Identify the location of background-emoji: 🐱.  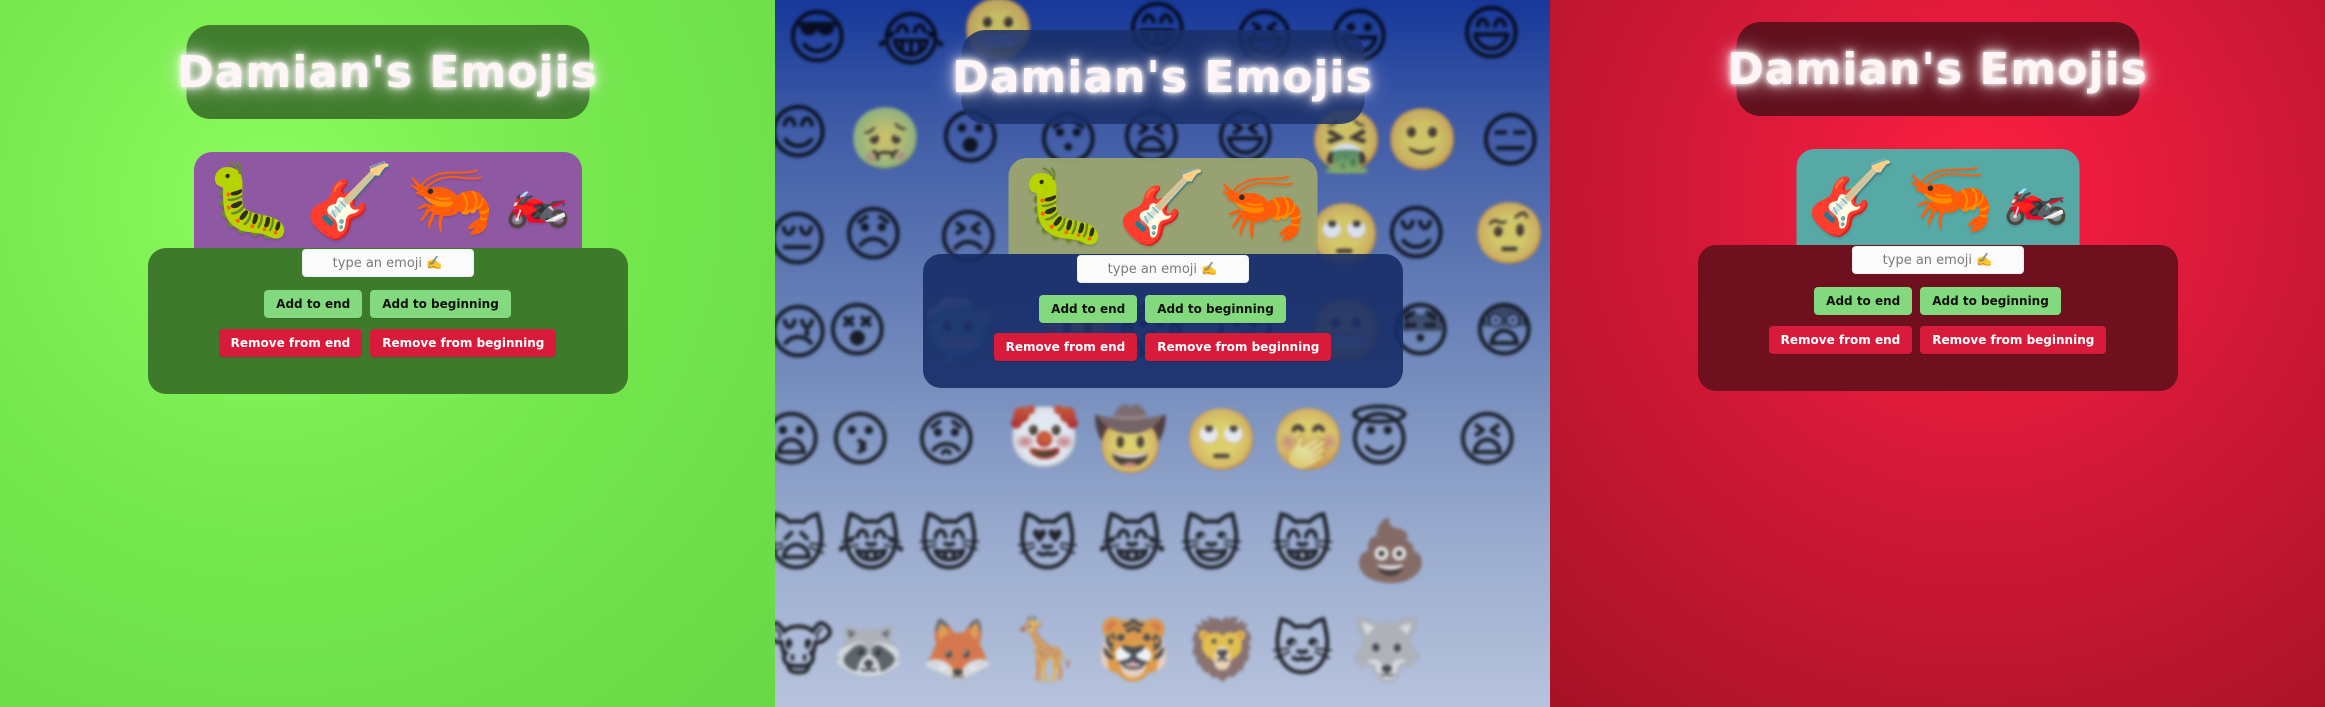
(1302, 650).